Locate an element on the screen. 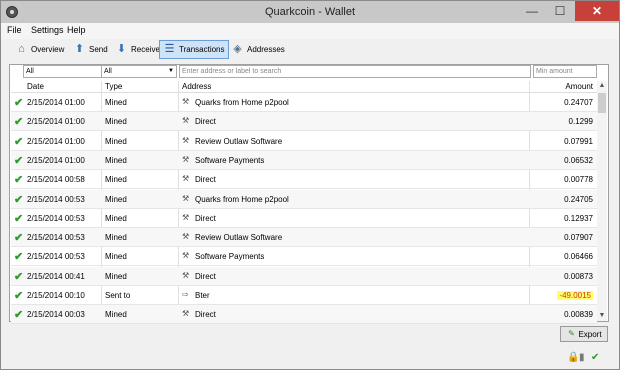  table-row: ✔ 2/15/2014 00:41 Mined ⚒ Direct 0.00873 is located at coordinates (304, 276).